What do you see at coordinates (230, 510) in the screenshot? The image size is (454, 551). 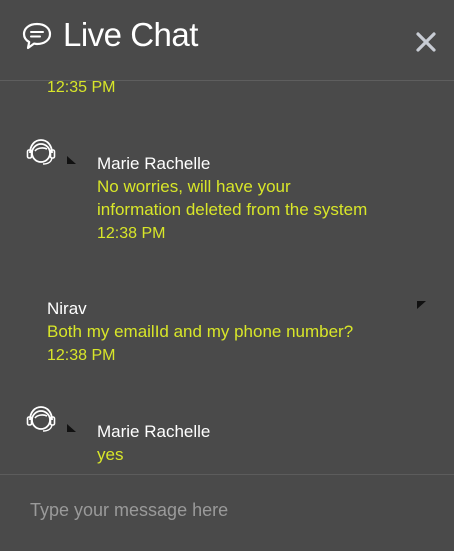 I see `message-input` at bounding box center [230, 510].